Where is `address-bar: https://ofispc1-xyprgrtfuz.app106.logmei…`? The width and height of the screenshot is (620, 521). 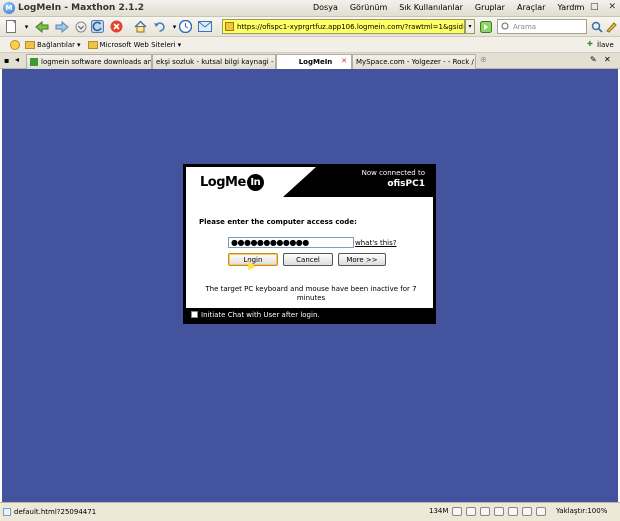 address-bar: https://ofispc1-xyprgrtfuz.app106.logmei… is located at coordinates (343, 26).